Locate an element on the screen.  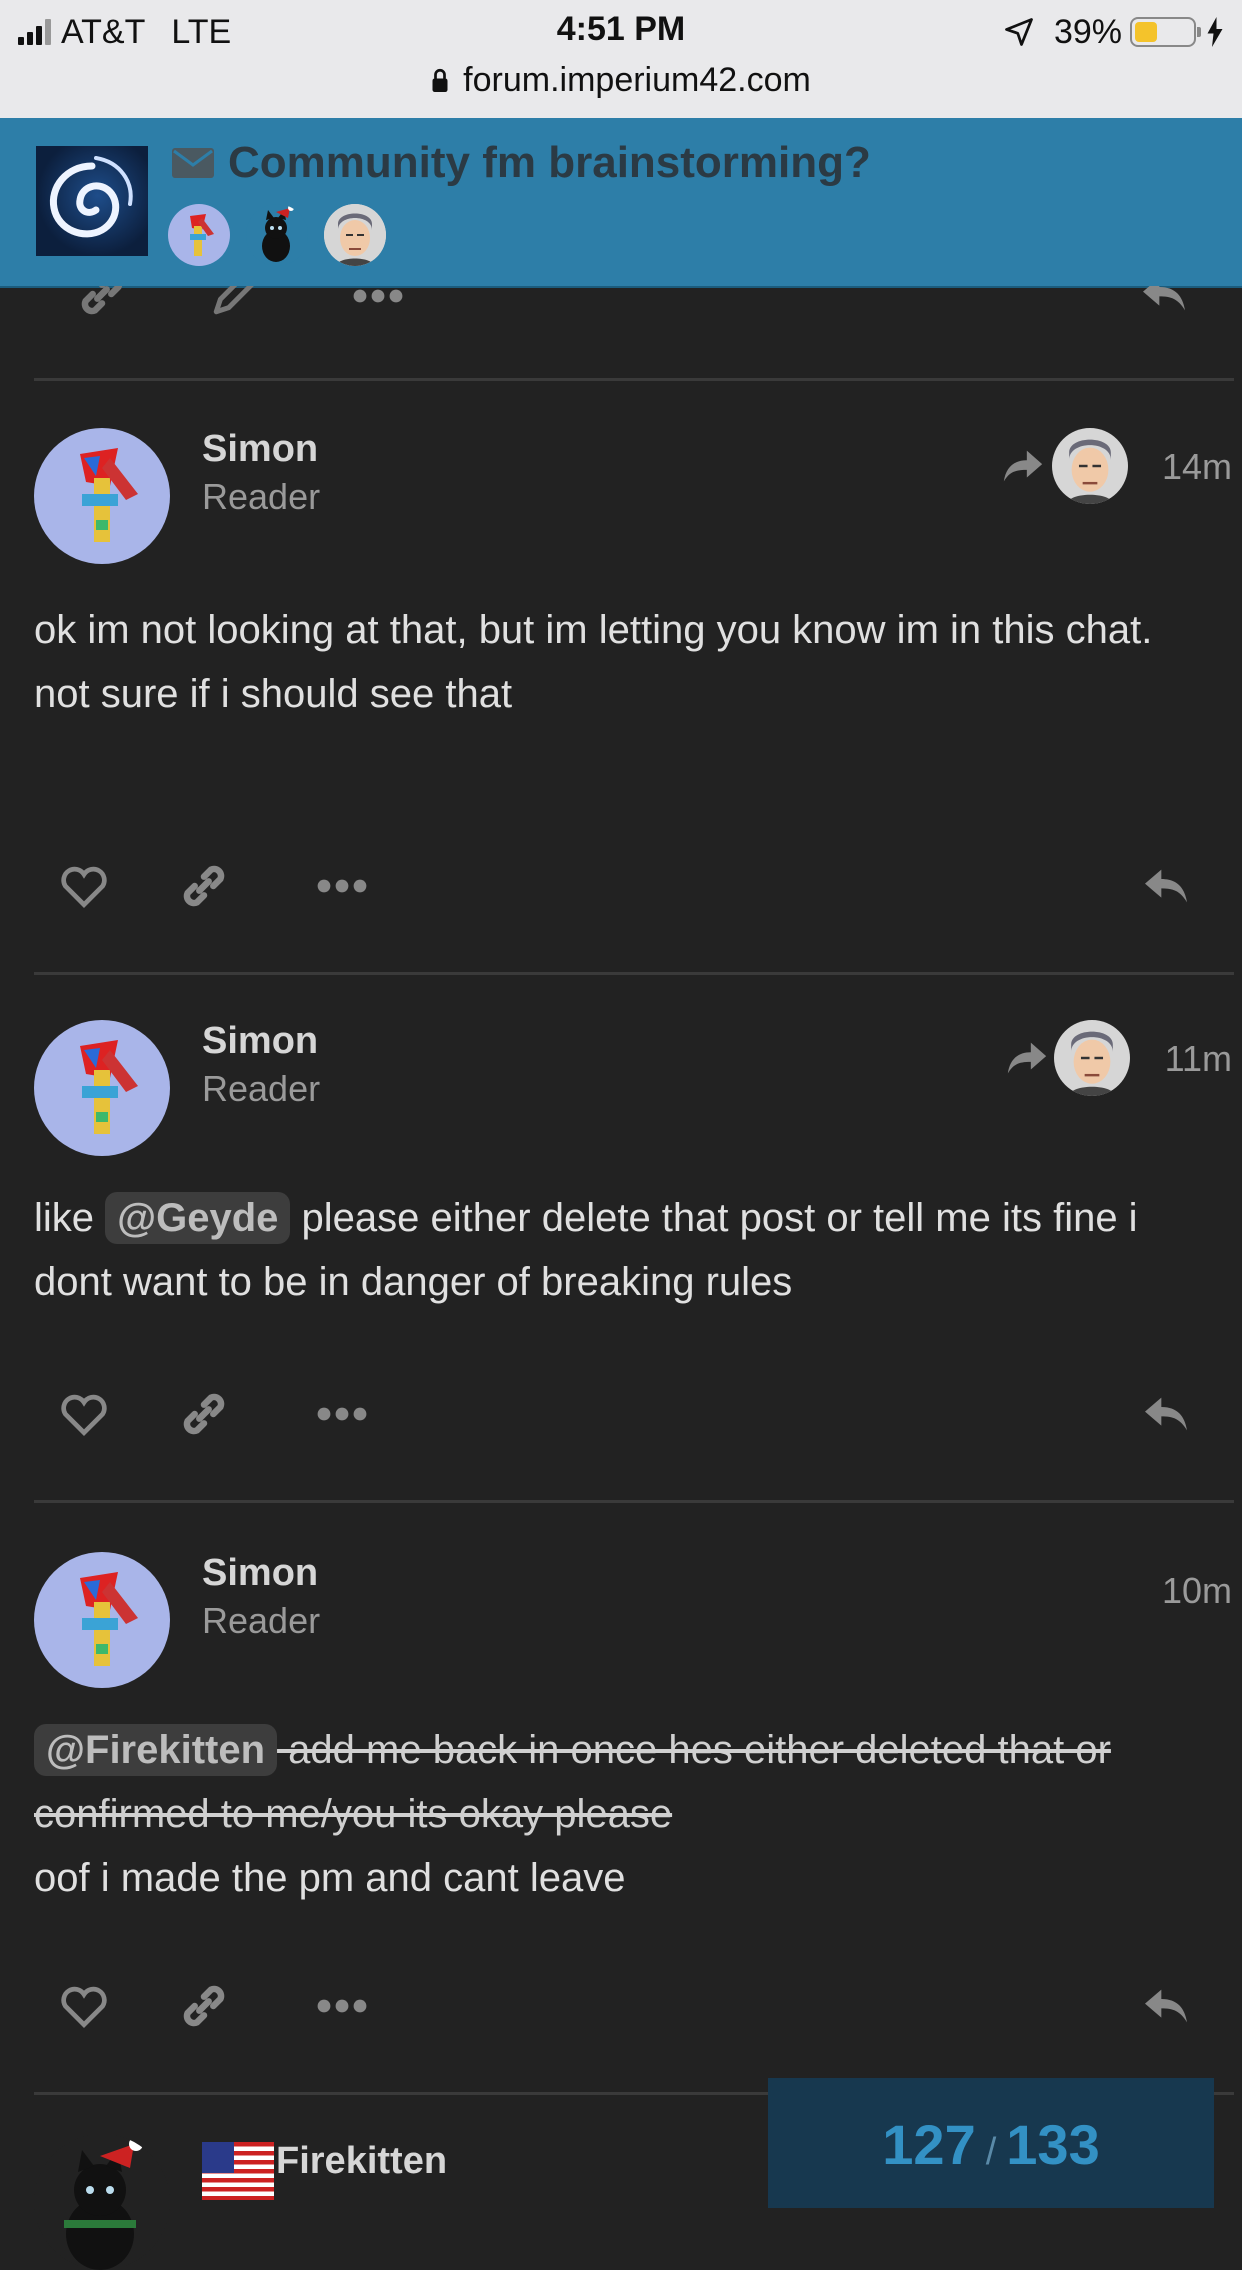
post-text-line: oof i made the pm and cant leave is located at coordinates (330, 1878).